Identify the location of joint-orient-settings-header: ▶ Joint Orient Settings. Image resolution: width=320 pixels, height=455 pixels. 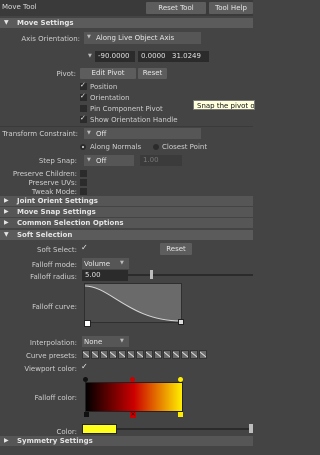
(126, 201).